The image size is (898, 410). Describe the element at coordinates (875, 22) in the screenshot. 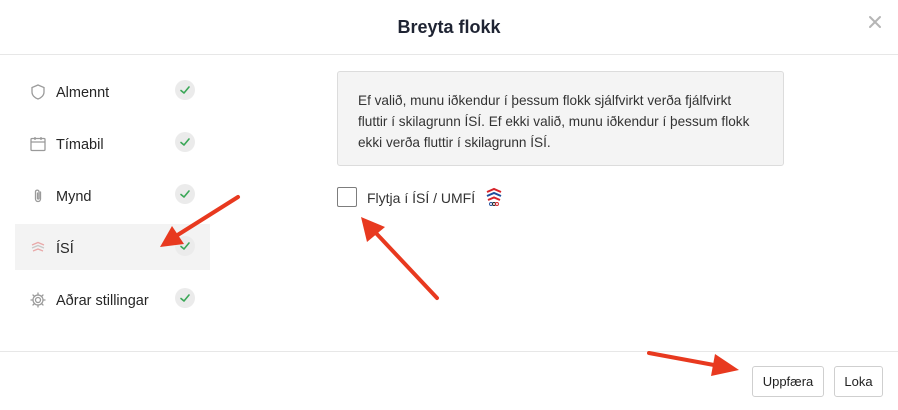

I see `close-icon` at that location.